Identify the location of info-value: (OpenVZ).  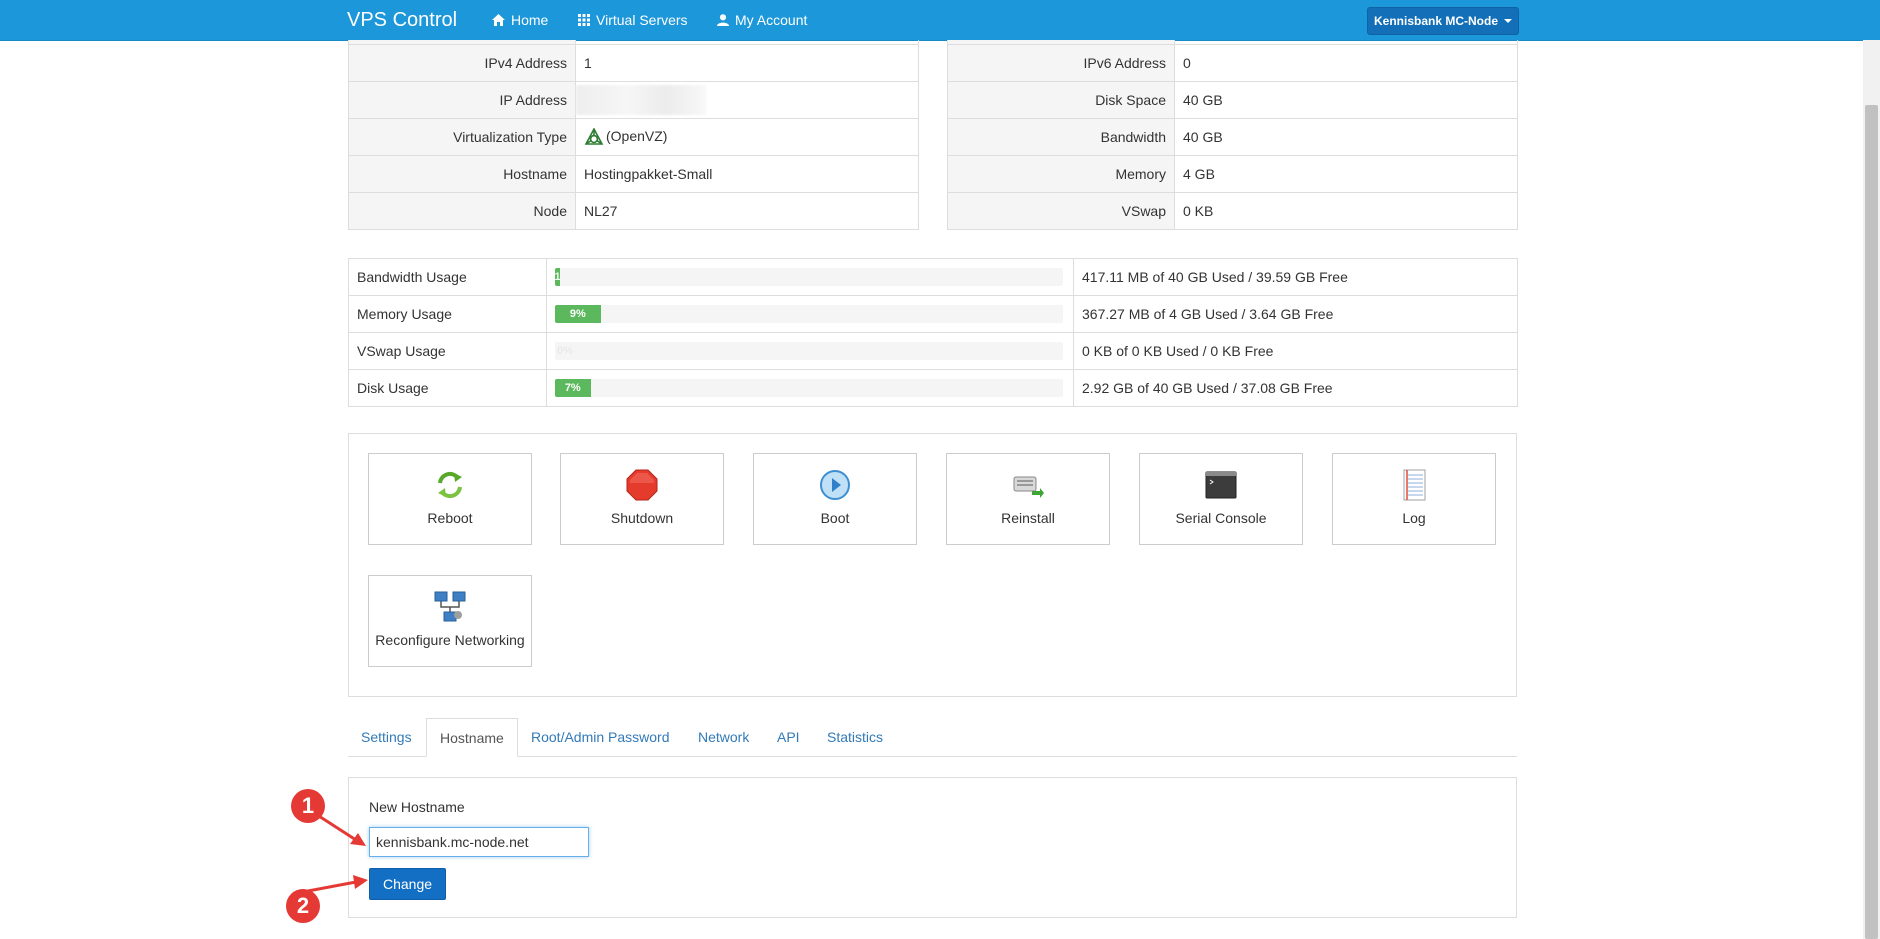
(747, 137).